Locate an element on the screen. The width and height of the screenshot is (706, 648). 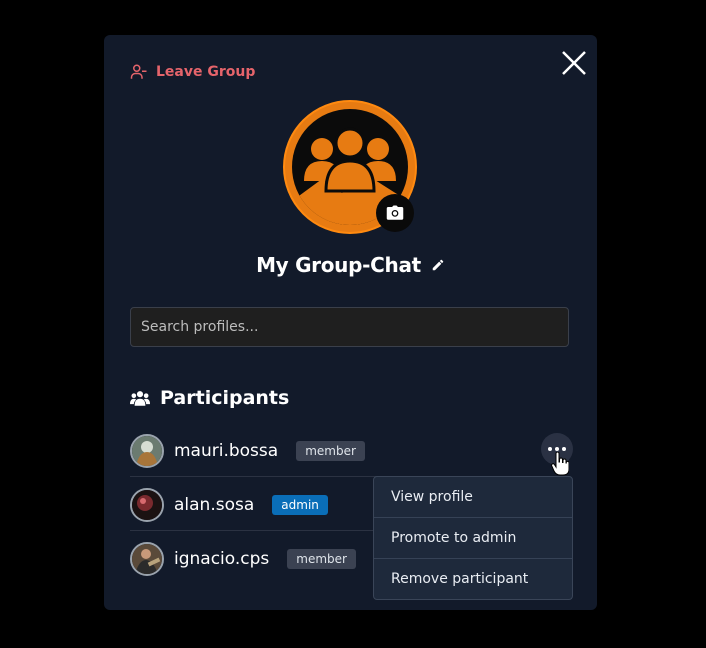
promote-to-admin-menu-item: Promote to admin is located at coordinates (473, 538).